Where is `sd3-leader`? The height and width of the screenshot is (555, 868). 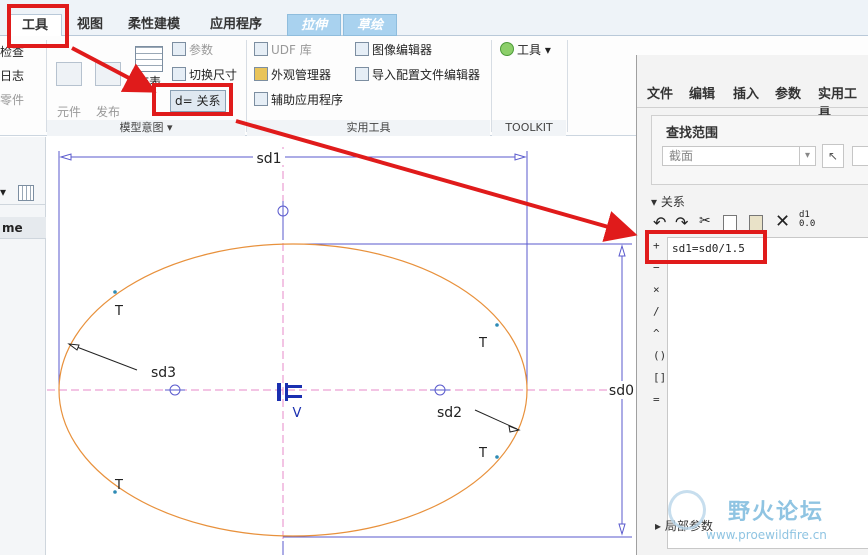 sd3-leader is located at coordinates (103, 357).